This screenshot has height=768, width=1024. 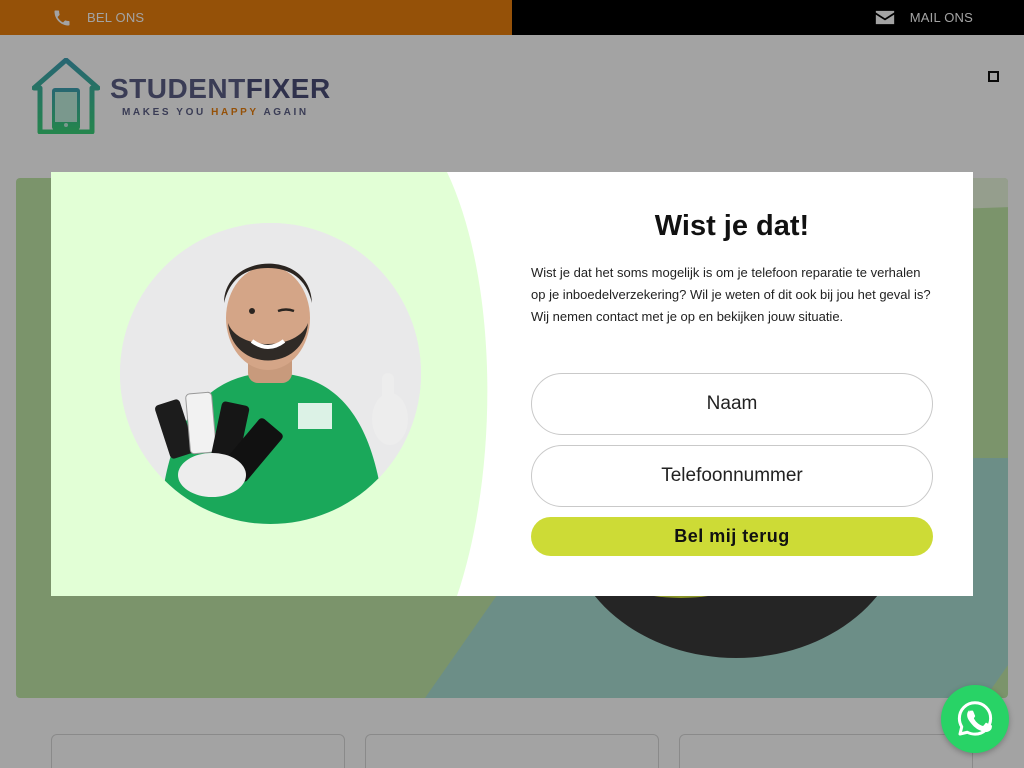 What do you see at coordinates (732, 404) in the screenshot?
I see `name-input` at bounding box center [732, 404].